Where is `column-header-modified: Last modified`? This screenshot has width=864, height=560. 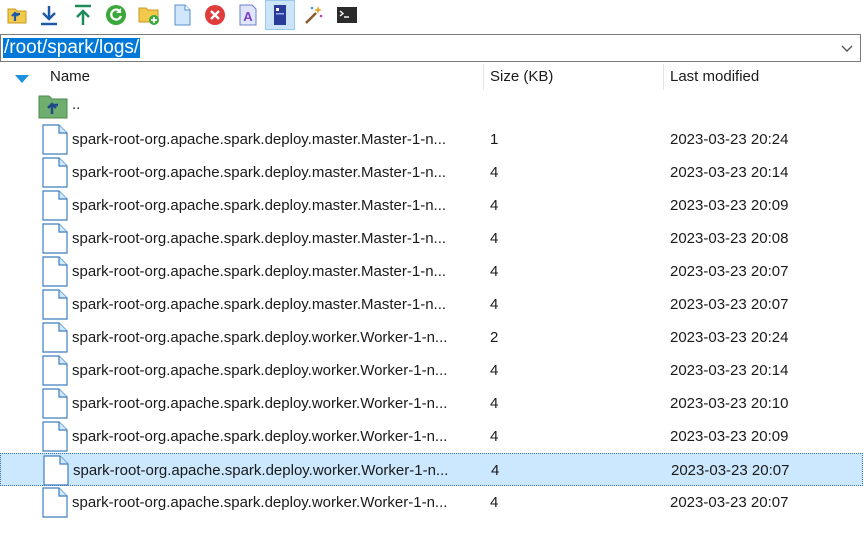
column-header-modified: Last modified is located at coordinates (714, 77).